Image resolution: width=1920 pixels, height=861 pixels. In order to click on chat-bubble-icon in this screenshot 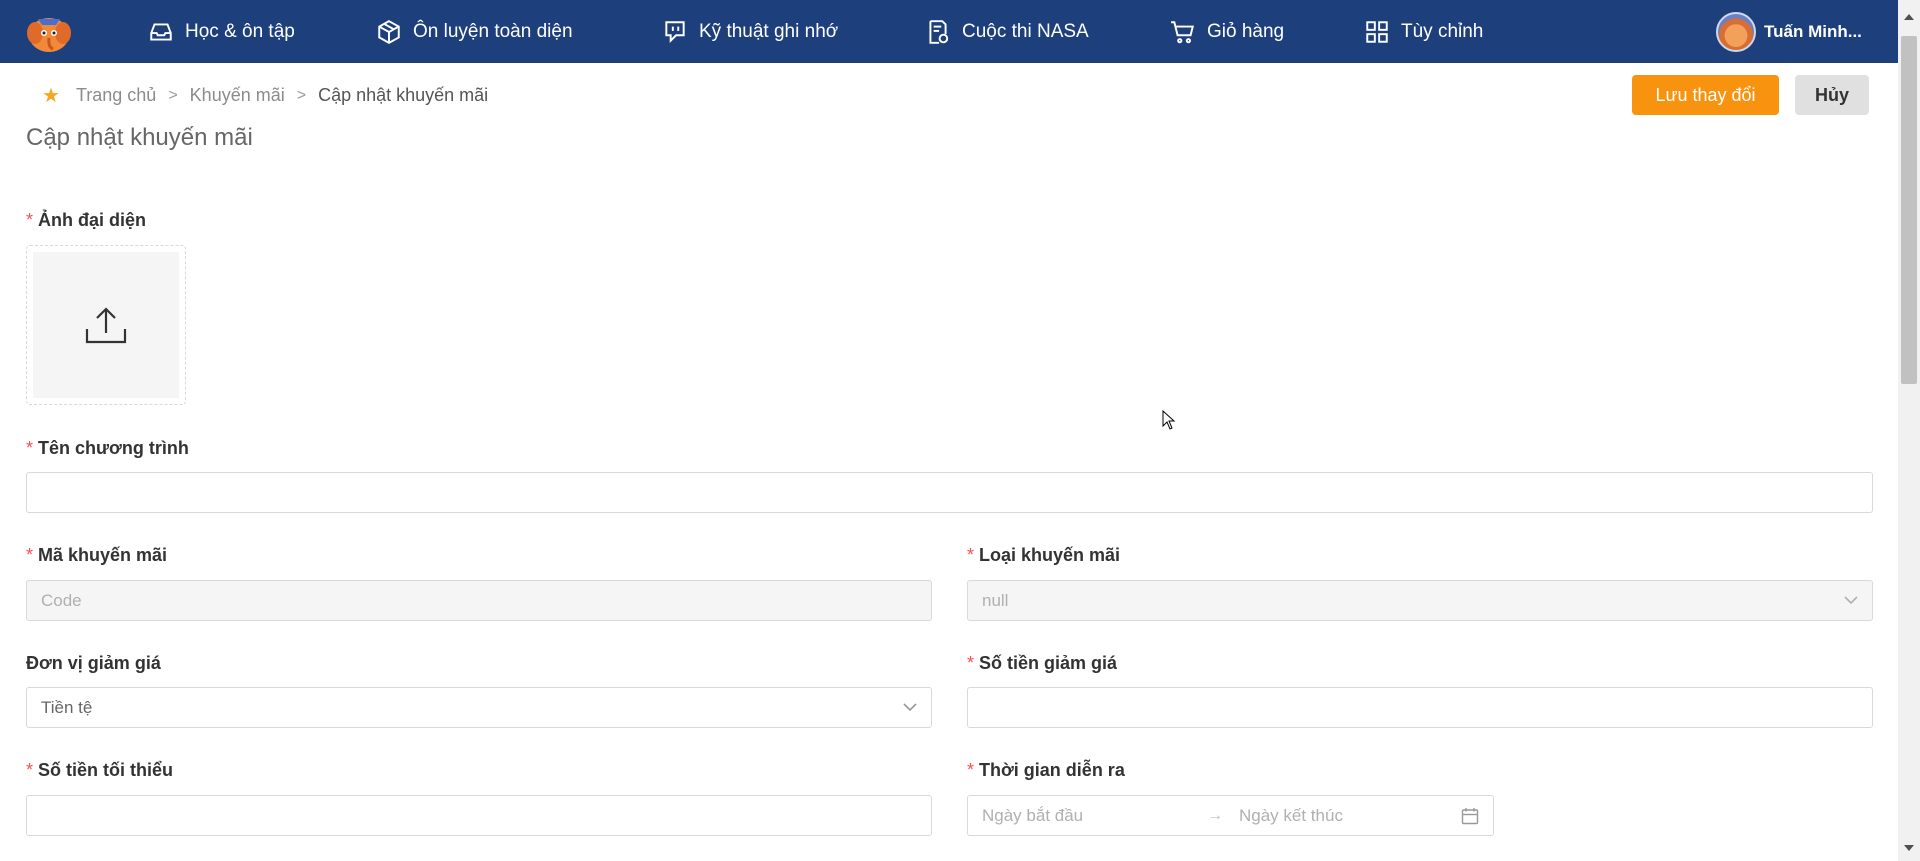, I will do `click(675, 31)`.